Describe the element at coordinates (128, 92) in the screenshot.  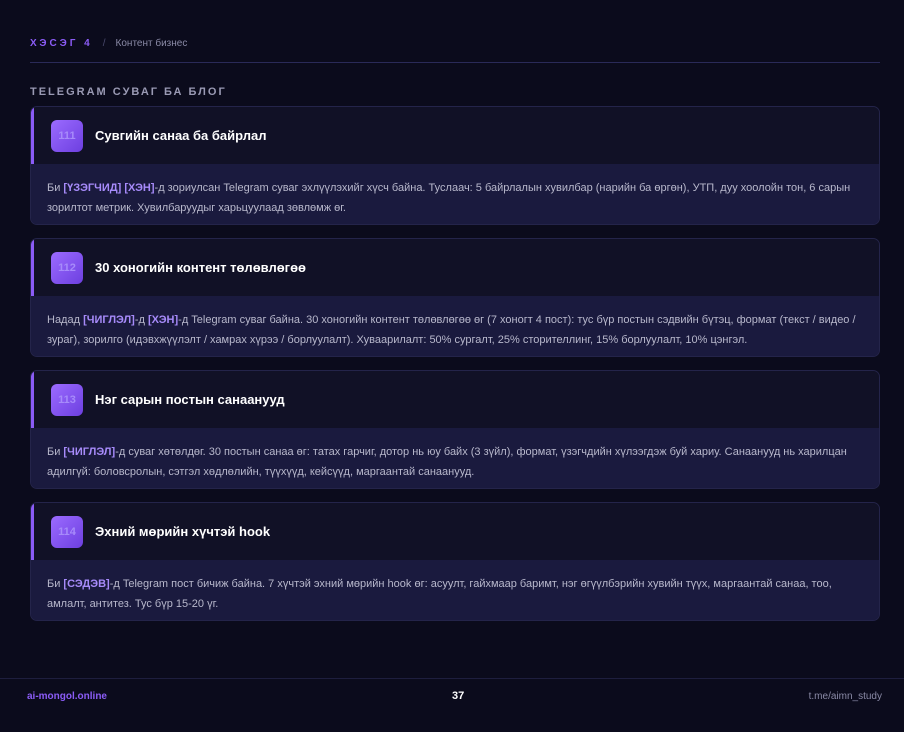
I see `group-heading: TELEGRAM СУВАГ БА БЛОГ` at that location.